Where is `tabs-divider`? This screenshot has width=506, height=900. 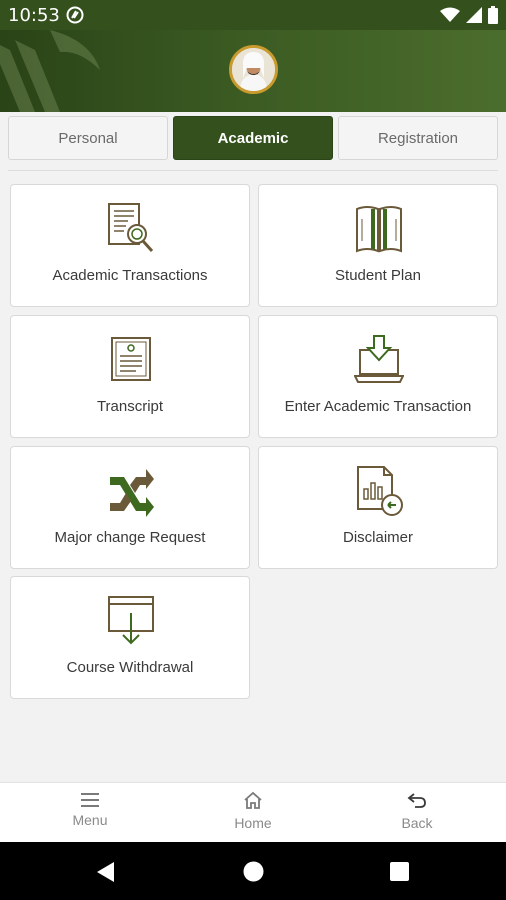
tabs-divider is located at coordinates (253, 170).